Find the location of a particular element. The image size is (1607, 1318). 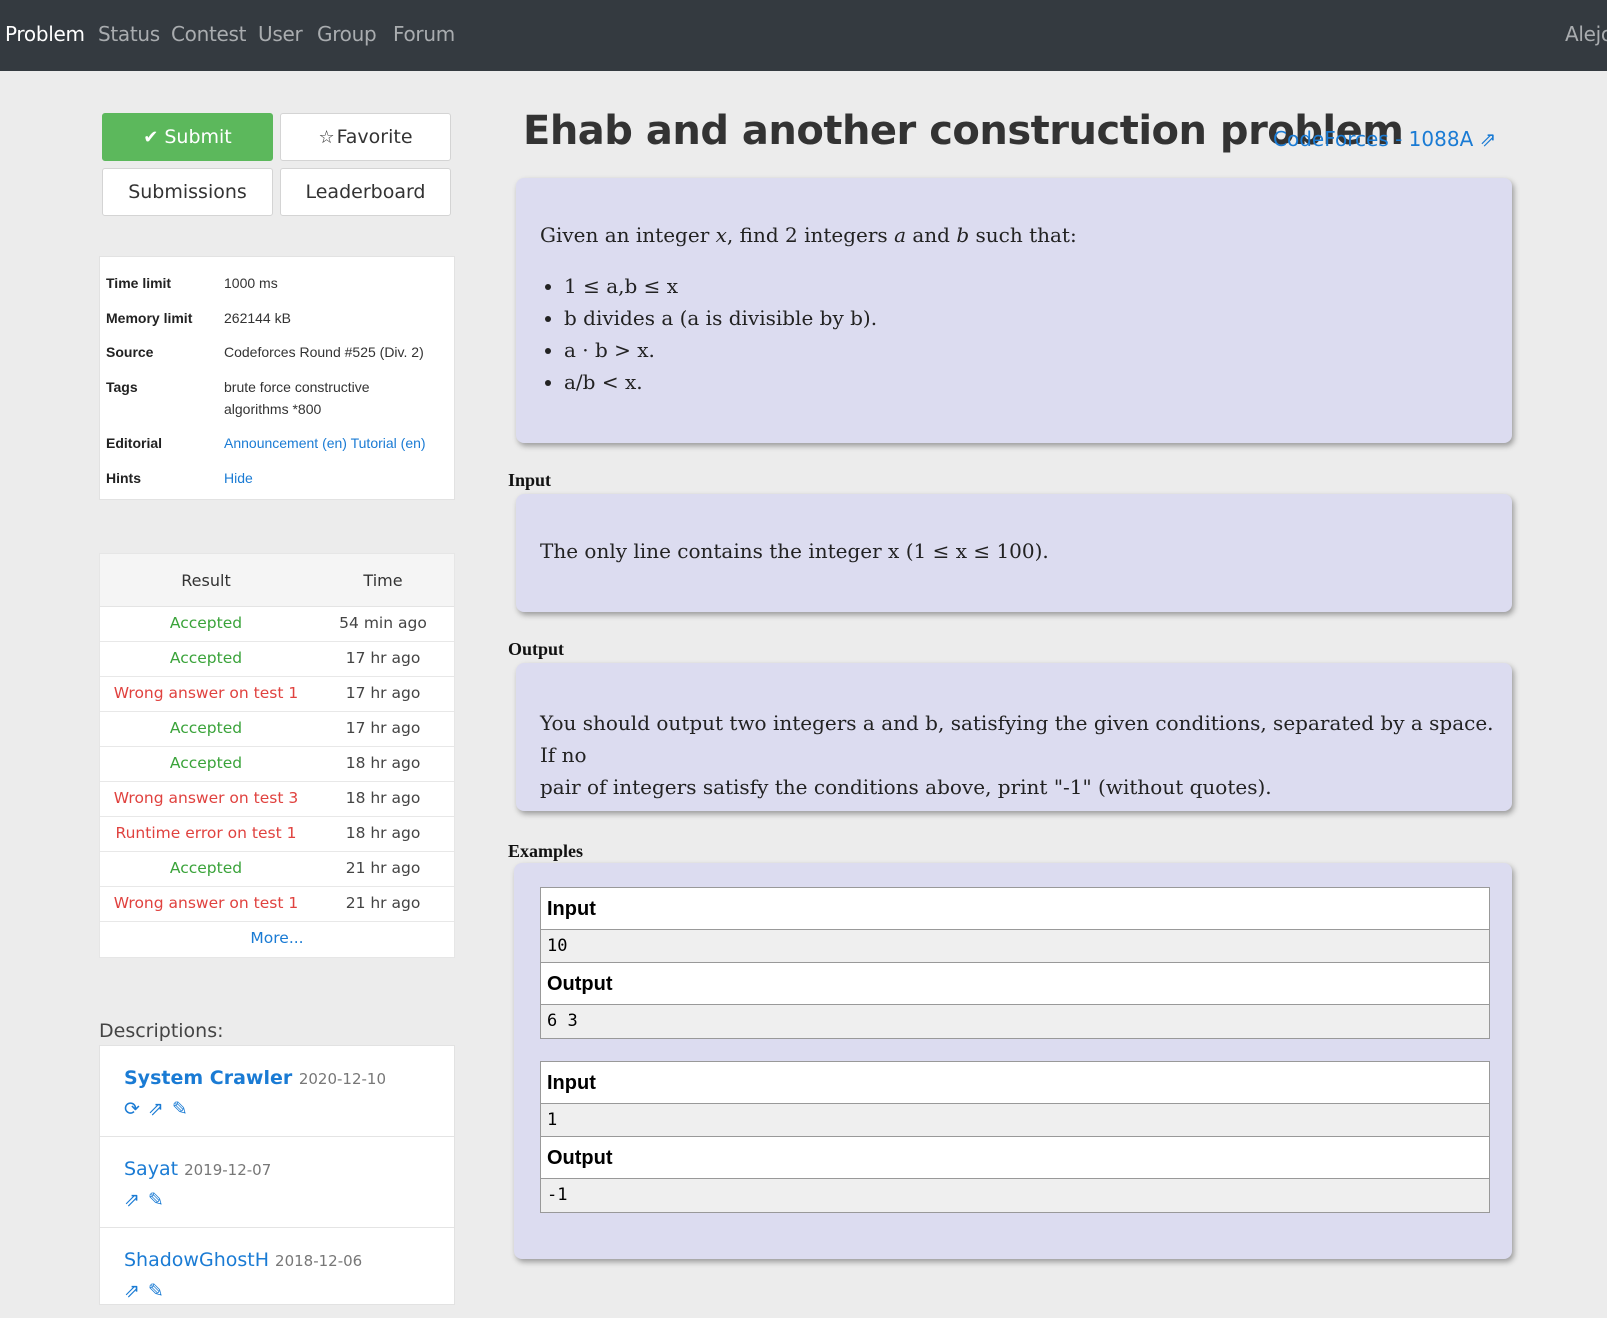

example-table: Input 1 Output -1 is located at coordinates (1015, 1137).